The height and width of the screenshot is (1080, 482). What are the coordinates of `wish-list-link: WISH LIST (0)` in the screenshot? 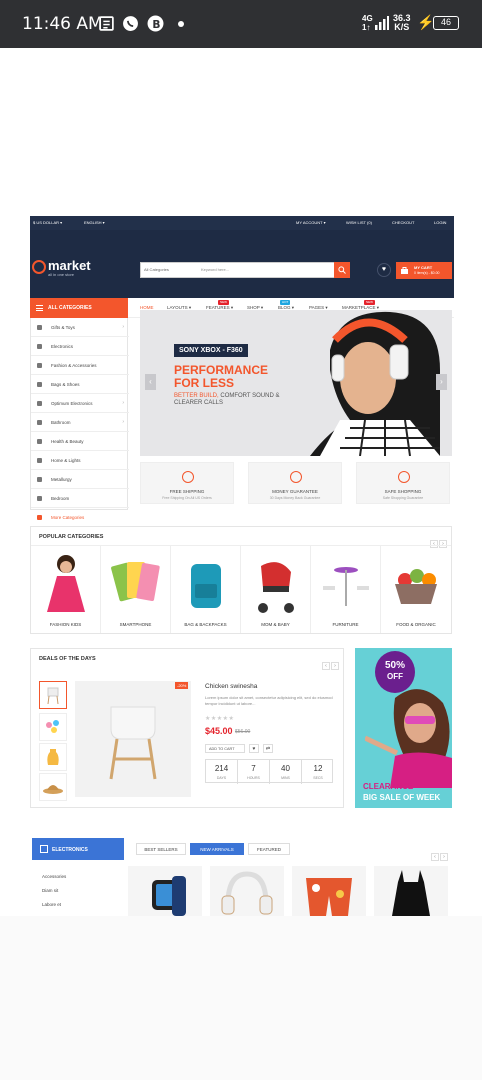 It's located at (359, 222).